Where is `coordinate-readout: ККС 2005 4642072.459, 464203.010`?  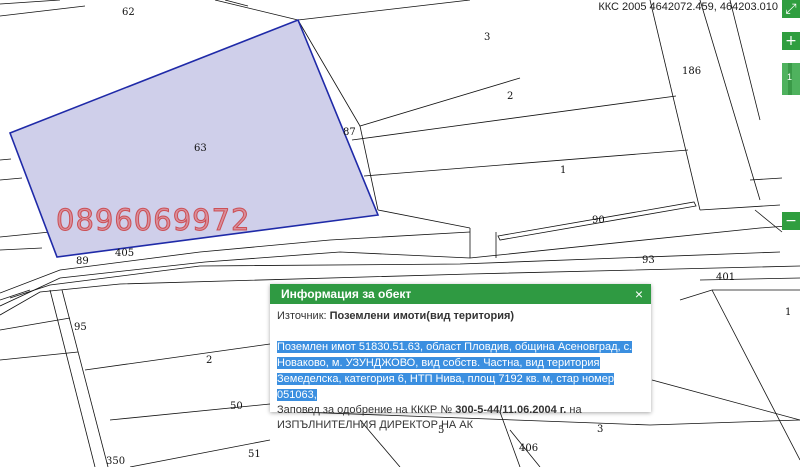 coordinate-readout: ККС 2005 4642072.459, 464203.010 is located at coordinates (688, 7).